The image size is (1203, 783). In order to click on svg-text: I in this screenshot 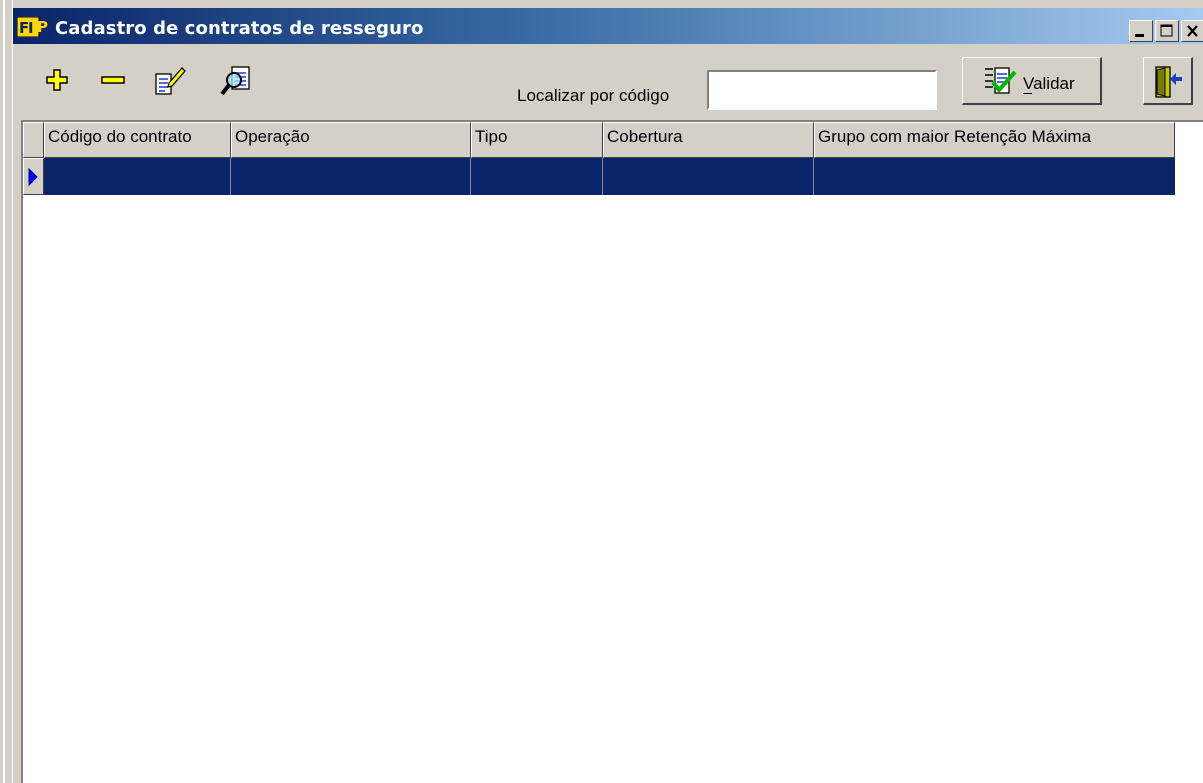, I will do `click(31, 28)`.